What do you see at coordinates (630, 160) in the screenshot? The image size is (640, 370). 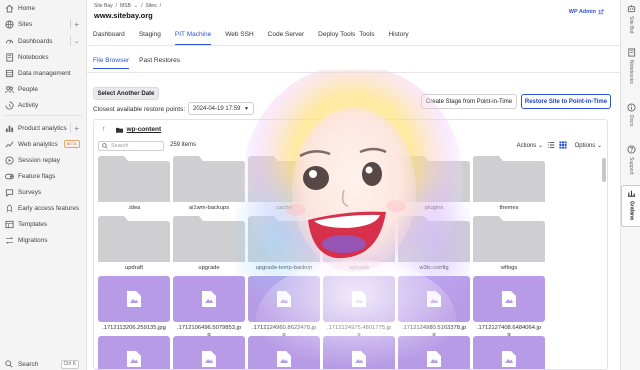 I see `rail-item-support: Support` at bounding box center [630, 160].